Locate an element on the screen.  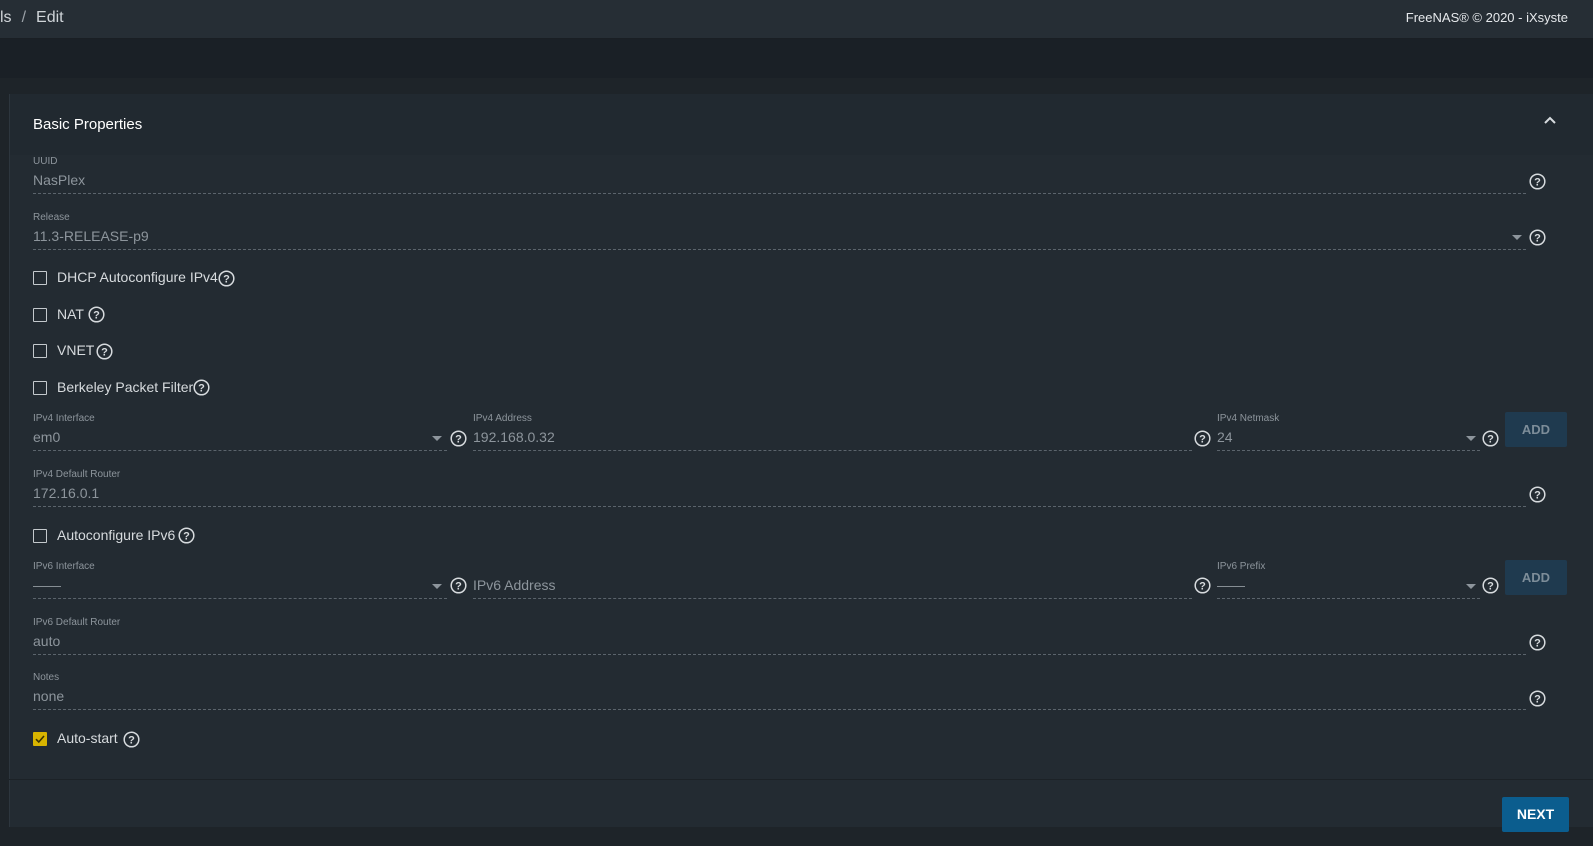
ipv6-interface-value: —— is located at coordinates (47, 585).